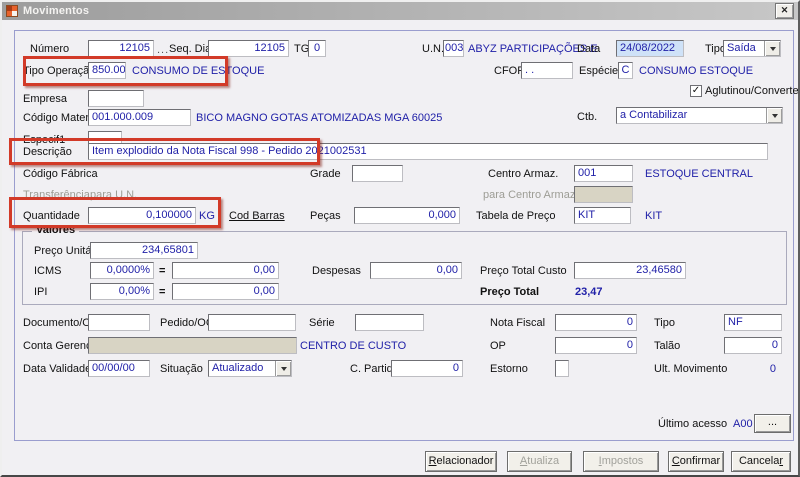 Image resolution: width=800 pixels, height=477 pixels. What do you see at coordinates (589, 292) in the screenshot?
I see `preco-total-value: 23,47` at bounding box center [589, 292].